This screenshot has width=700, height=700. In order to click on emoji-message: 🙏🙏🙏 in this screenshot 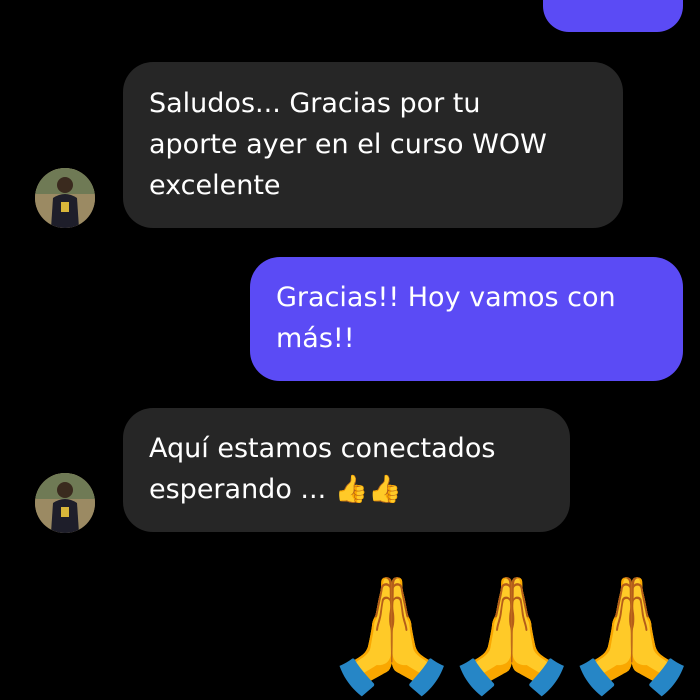, I will do `click(511, 635)`.